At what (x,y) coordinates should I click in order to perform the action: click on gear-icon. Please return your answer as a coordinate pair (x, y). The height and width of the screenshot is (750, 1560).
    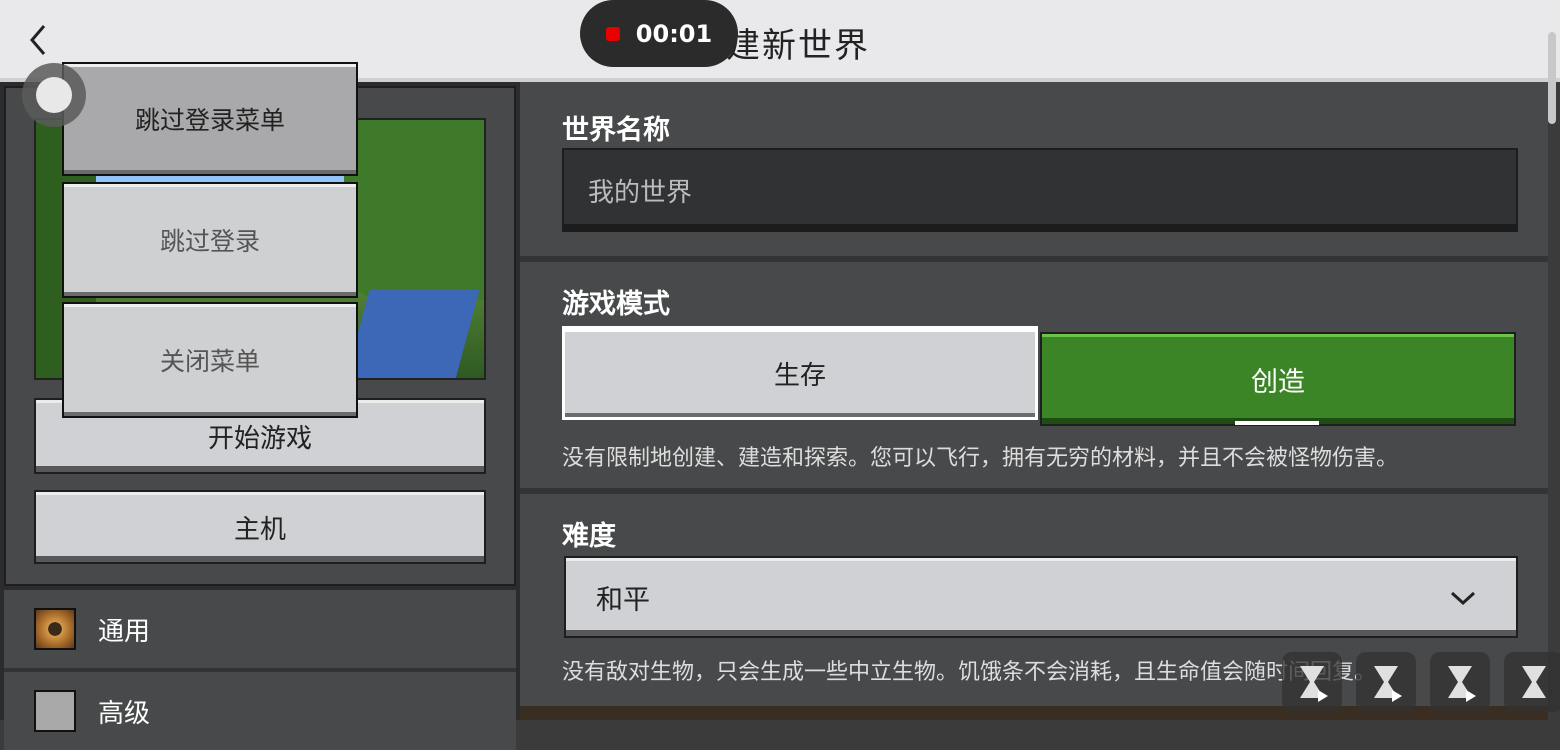
    Looking at the image, I should click on (55, 629).